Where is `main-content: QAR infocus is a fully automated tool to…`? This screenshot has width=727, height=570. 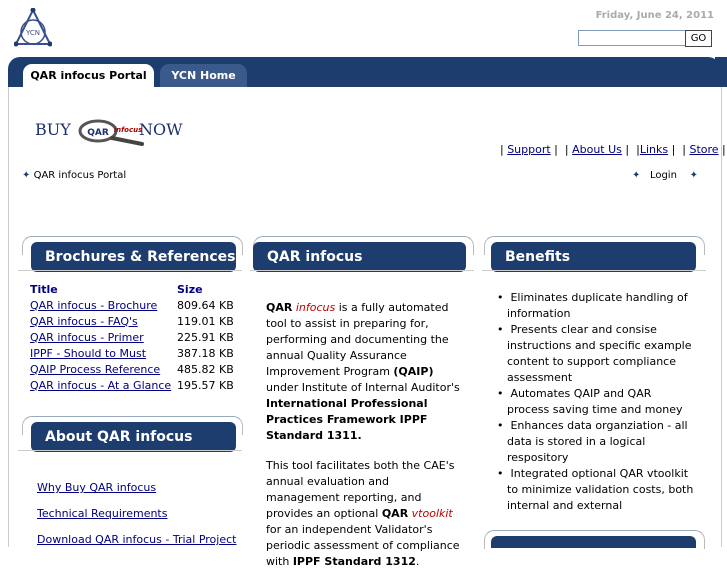
main-content: QAR infocus is a fully automated tool to… is located at coordinates (366, 435).